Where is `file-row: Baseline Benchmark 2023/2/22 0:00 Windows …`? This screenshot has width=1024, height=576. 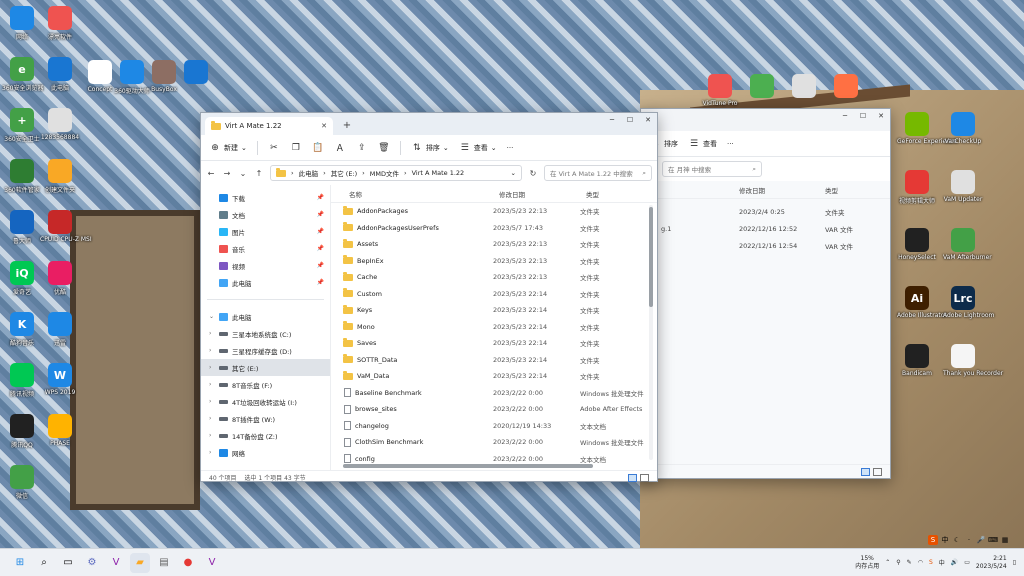
file-row: Baseline Benchmark 2023/2/22 0:00 Windows … is located at coordinates (494, 393).